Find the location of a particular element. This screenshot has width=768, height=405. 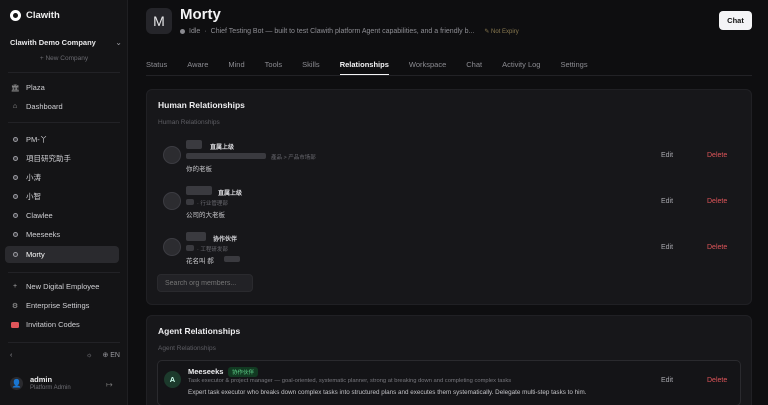

sidebar-item-dashboard: ⌂ Dashboard is located at coordinates (62, 106).